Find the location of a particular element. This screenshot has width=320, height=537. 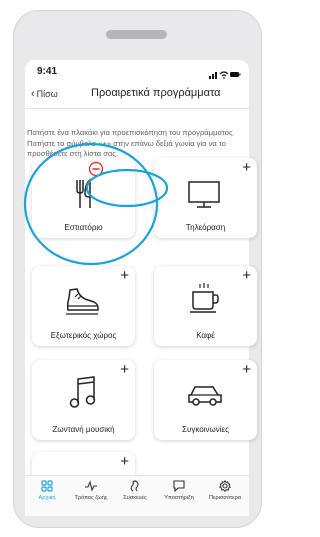

tile-outdoor: + Εξωτερικός χώρος is located at coordinates (83, 306).